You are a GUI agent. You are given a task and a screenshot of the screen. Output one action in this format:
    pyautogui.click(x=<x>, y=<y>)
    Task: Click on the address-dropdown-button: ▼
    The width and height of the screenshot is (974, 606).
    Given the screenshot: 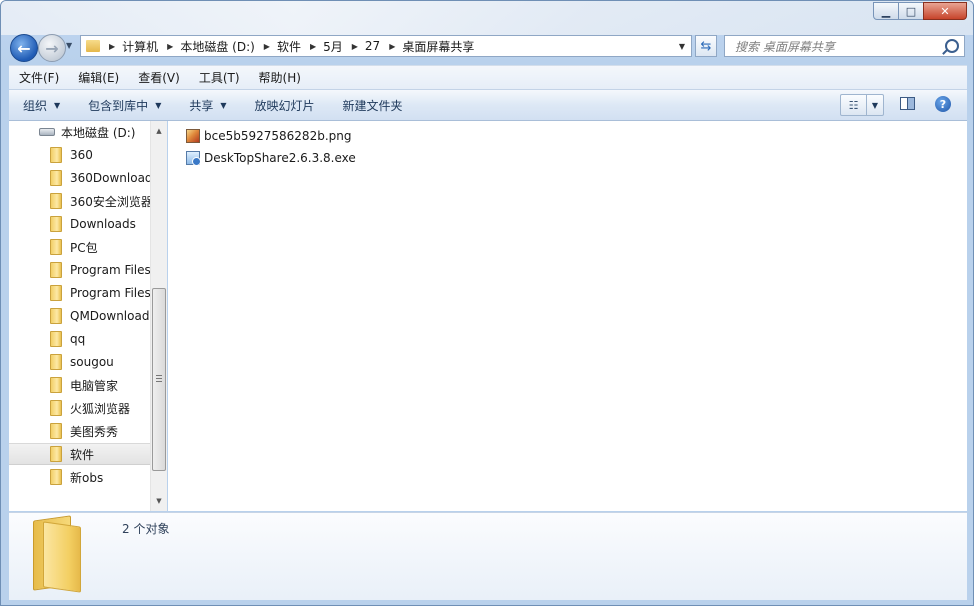 What is the action you would take?
    pyautogui.click(x=682, y=46)
    